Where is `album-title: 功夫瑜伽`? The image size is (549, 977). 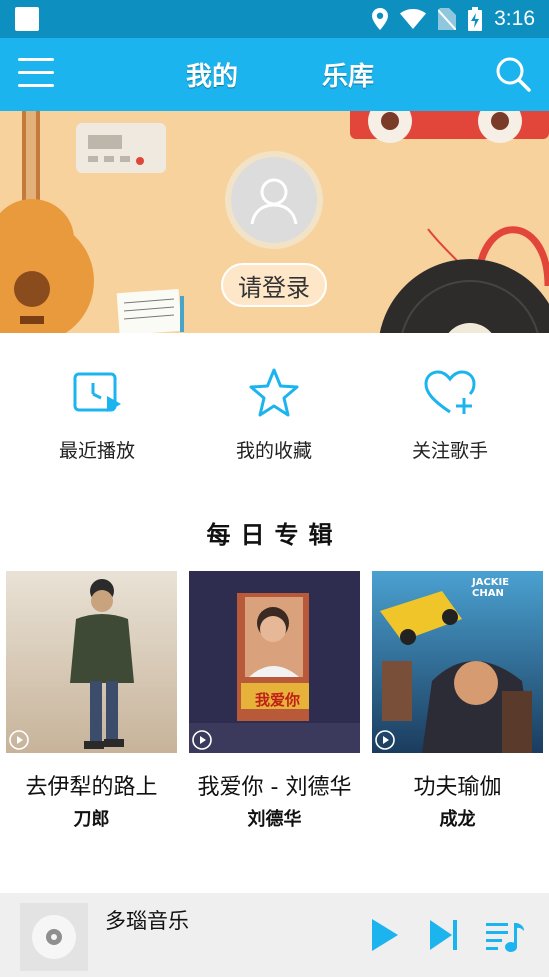 album-title: 功夫瑜伽 is located at coordinates (457, 787).